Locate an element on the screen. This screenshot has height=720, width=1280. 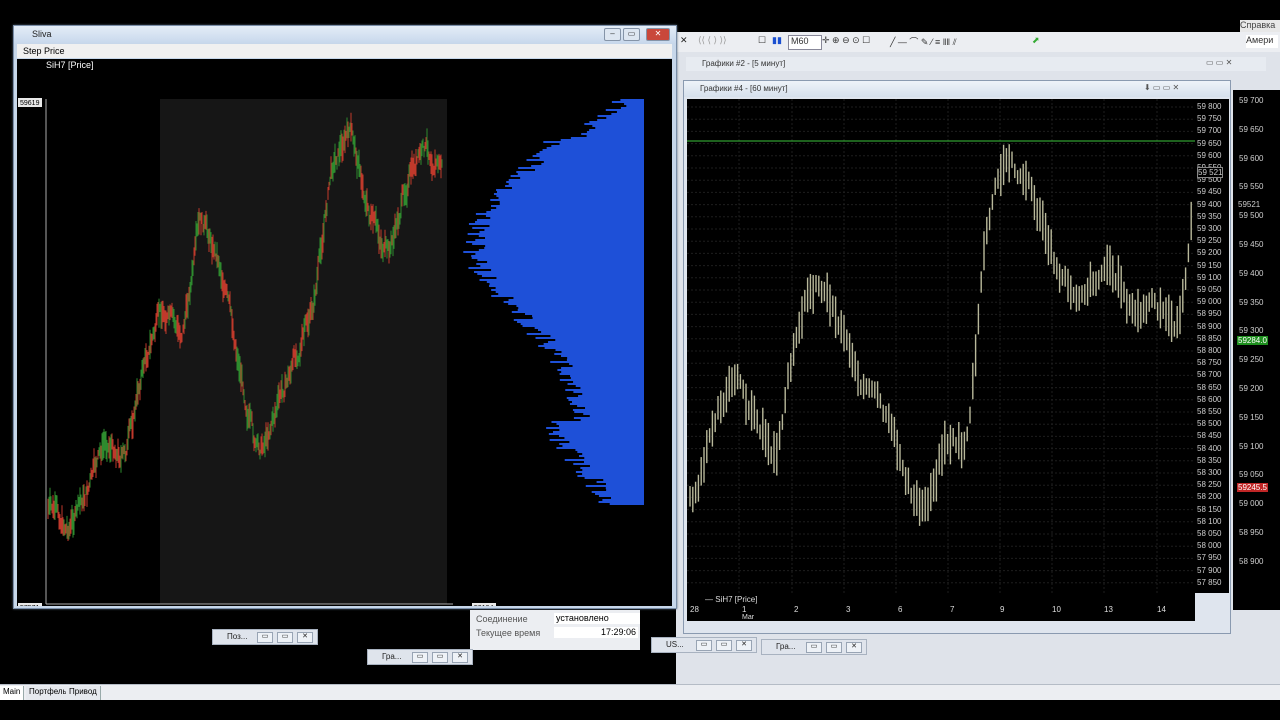
hand-tool-icon: ☐ is located at coordinates (762, 41).